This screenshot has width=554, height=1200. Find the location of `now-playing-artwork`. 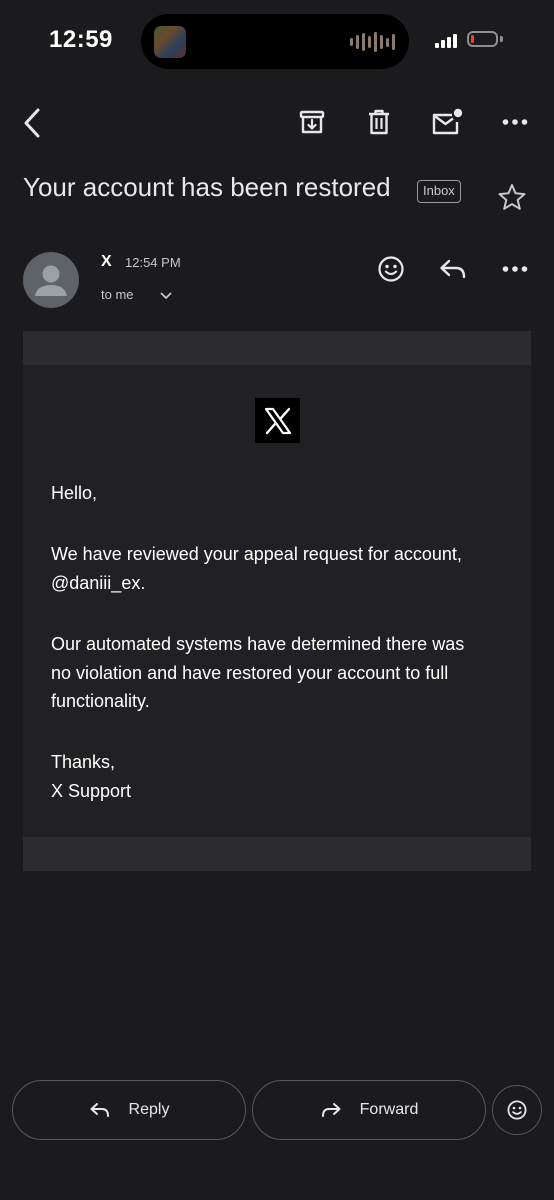

now-playing-artwork is located at coordinates (170, 42).